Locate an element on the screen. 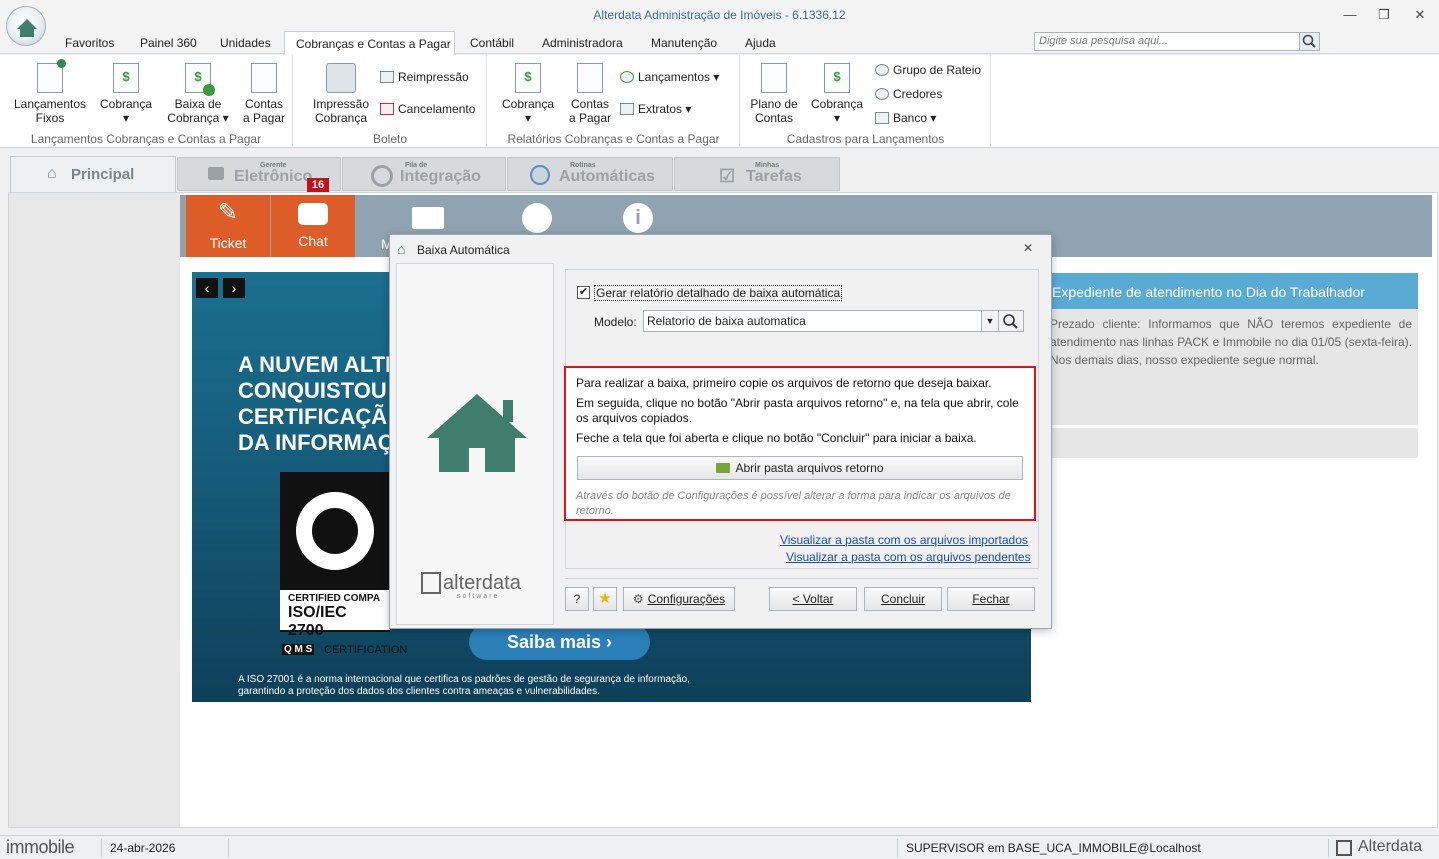  menu-painel-360: Painel 360 is located at coordinates (168, 43).